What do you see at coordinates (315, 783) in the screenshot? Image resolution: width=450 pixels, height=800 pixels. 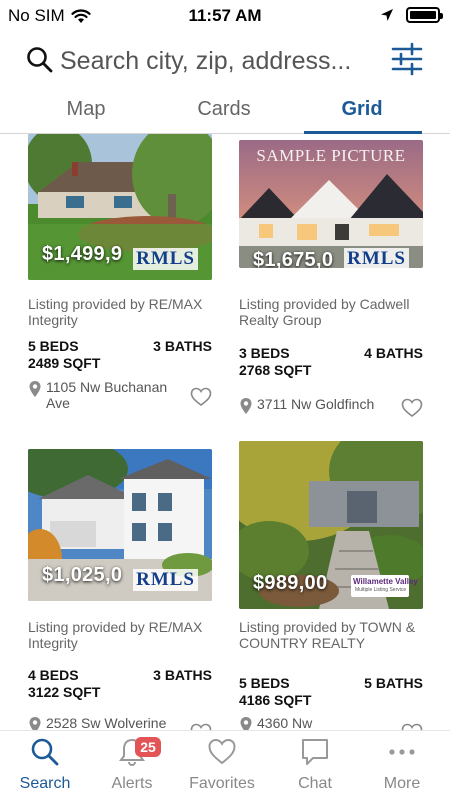 I see `nav-label: Chat` at bounding box center [315, 783].